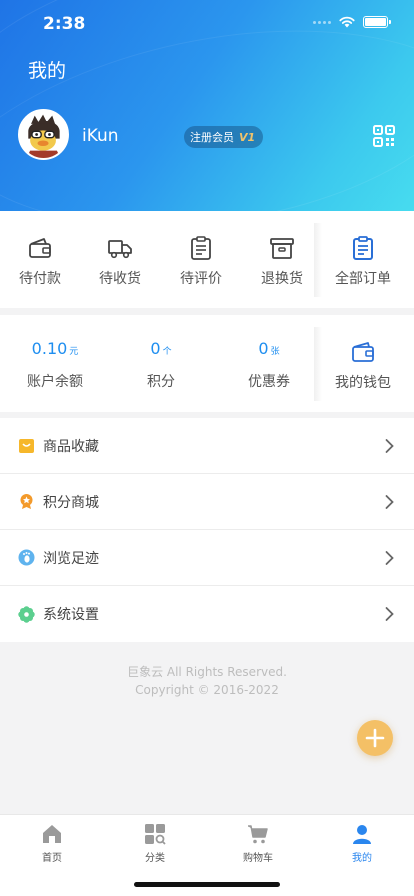 The height and width of the screenshot is (896, 414). I want to click on clipboard-icon, so click(201, 248).